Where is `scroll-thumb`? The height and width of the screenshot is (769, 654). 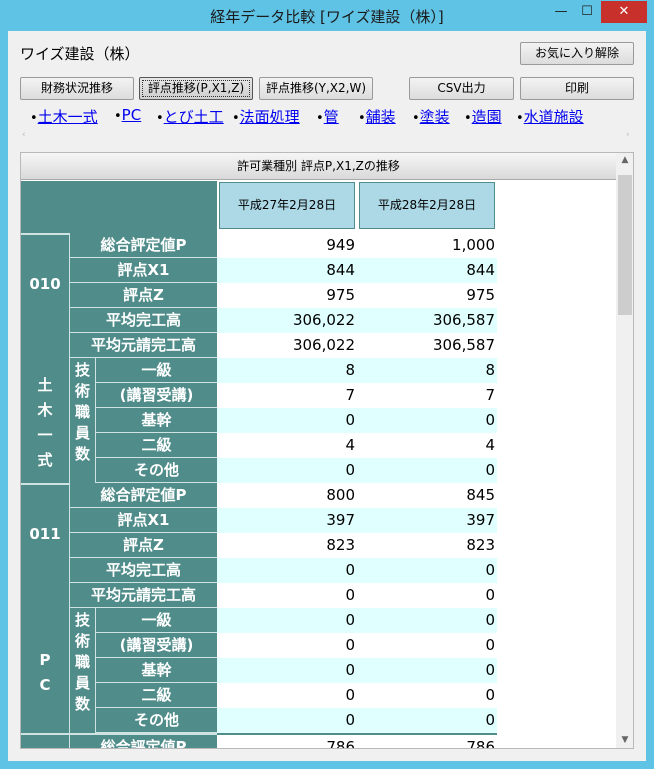 scroll-thumb is located at coordinates (625, 245).